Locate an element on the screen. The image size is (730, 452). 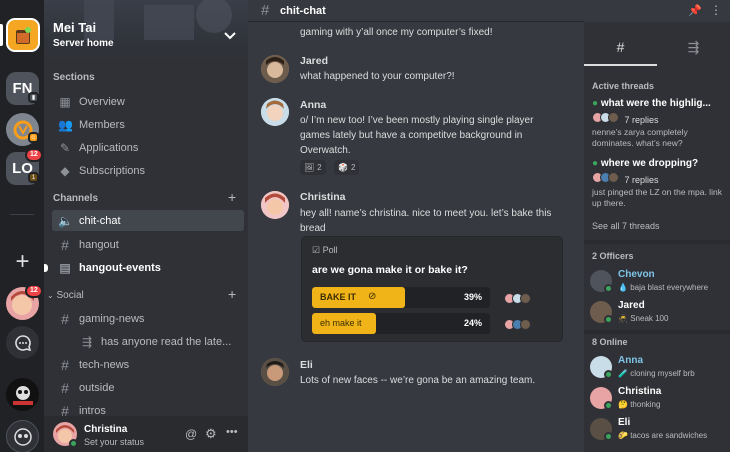
at-icon: @ is located at coordinates (191, 434).